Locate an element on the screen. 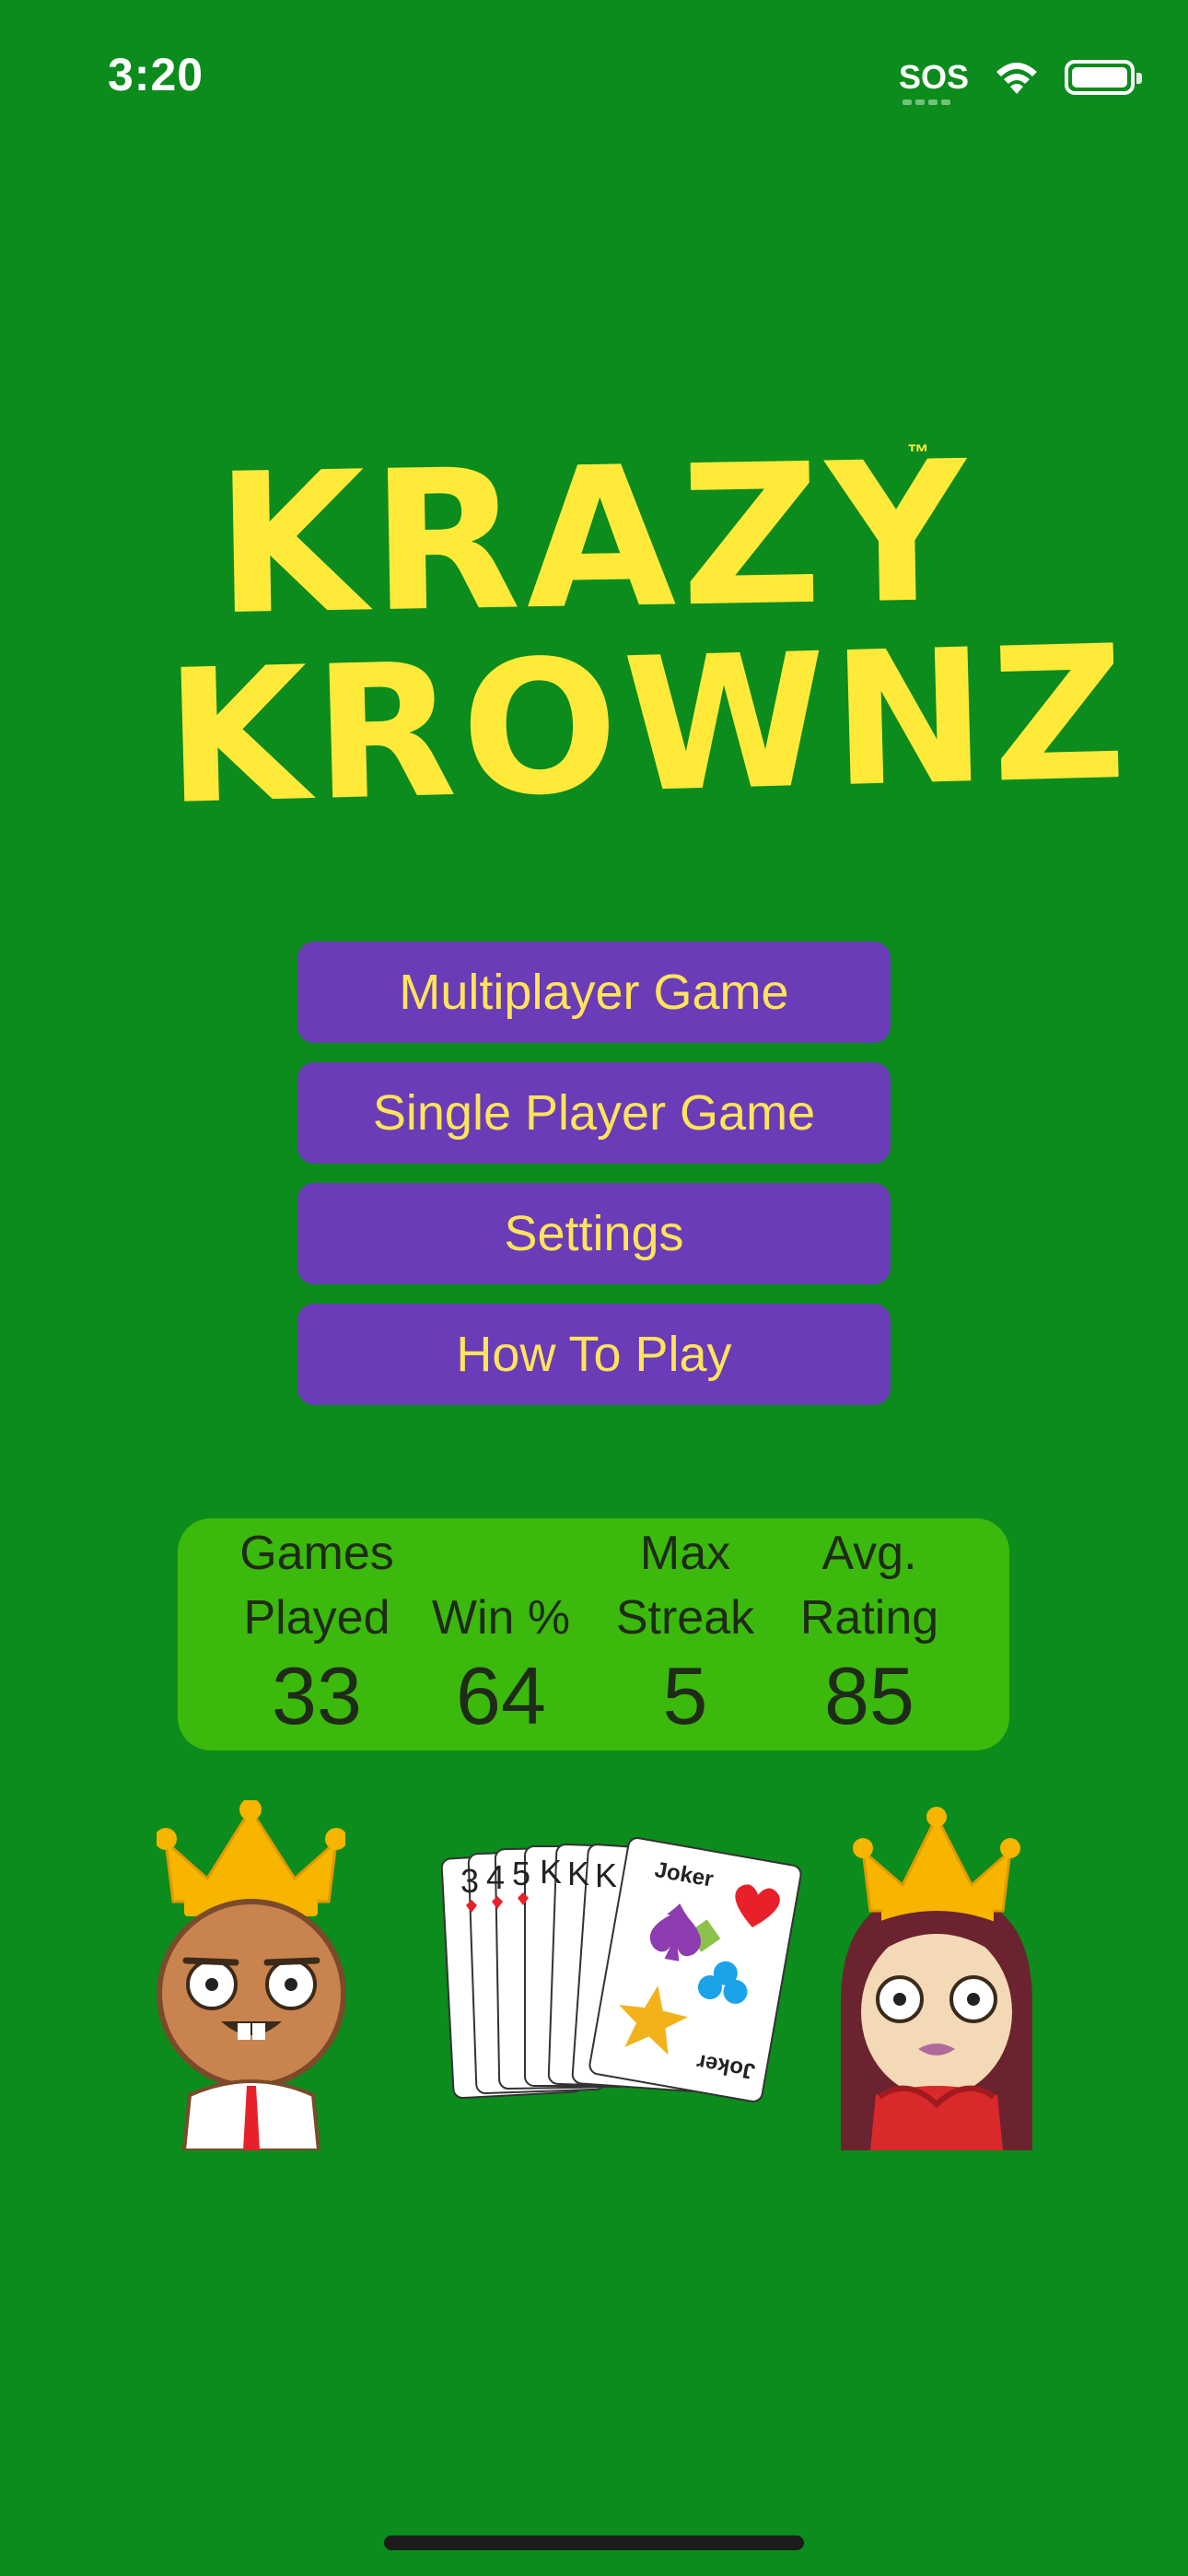 This screenshot has width=1188, height=2576. card-rank: 4 is located at coordinates (496, 1877).